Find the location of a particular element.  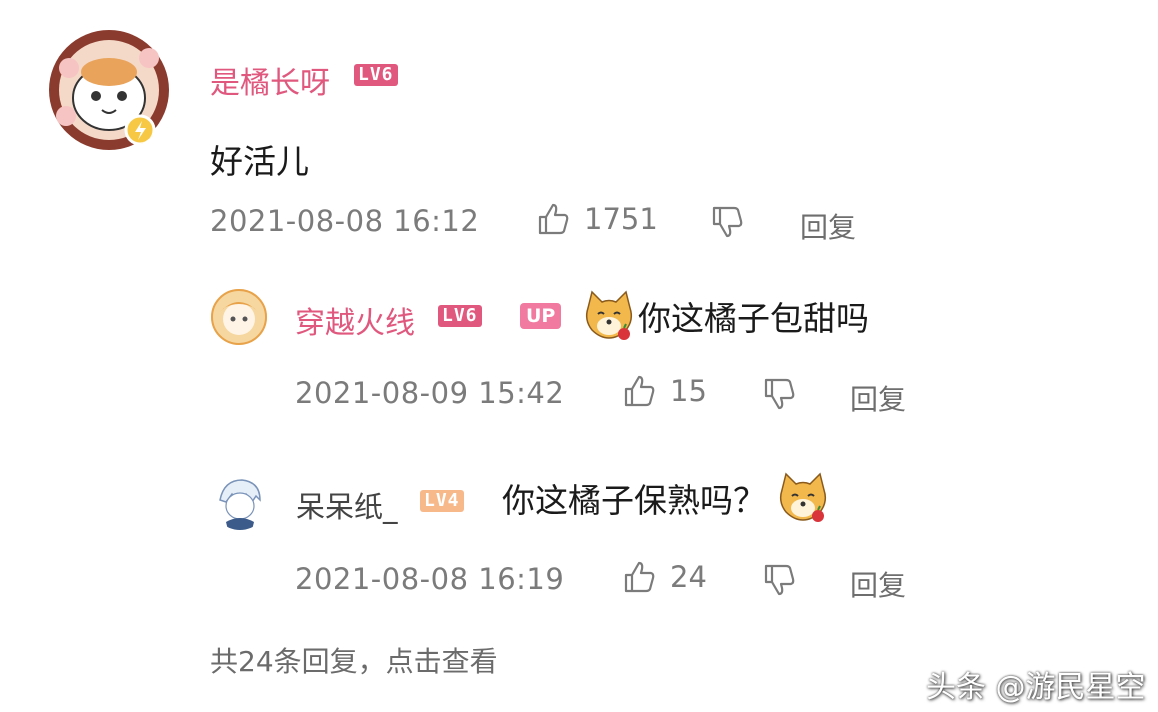

girl-avatar-icon is located at coordinates (239, 317).